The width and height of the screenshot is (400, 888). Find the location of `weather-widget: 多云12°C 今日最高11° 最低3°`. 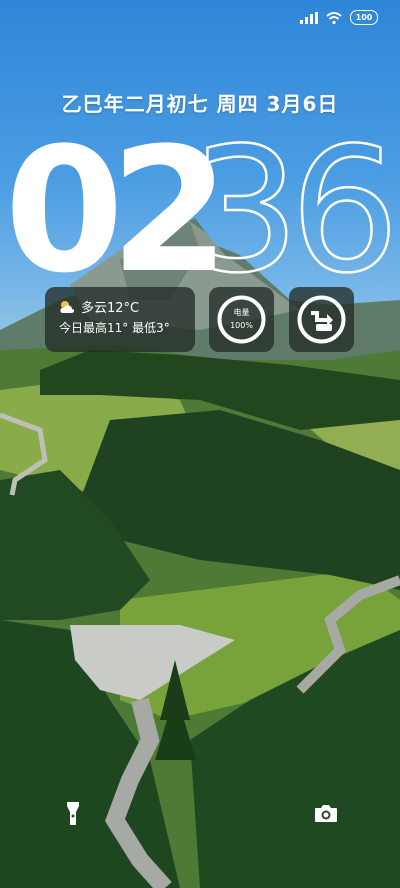

weather-widget: 多云12°C 今日最高11° 最低3° is located at coordinates (120, 319).